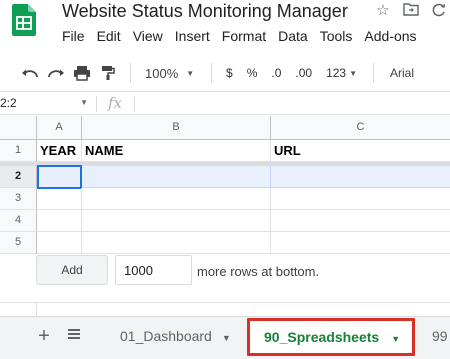 The height and width of the screenshot is (359, 450). I want to click on paint-format-icon, so click(108, 73).